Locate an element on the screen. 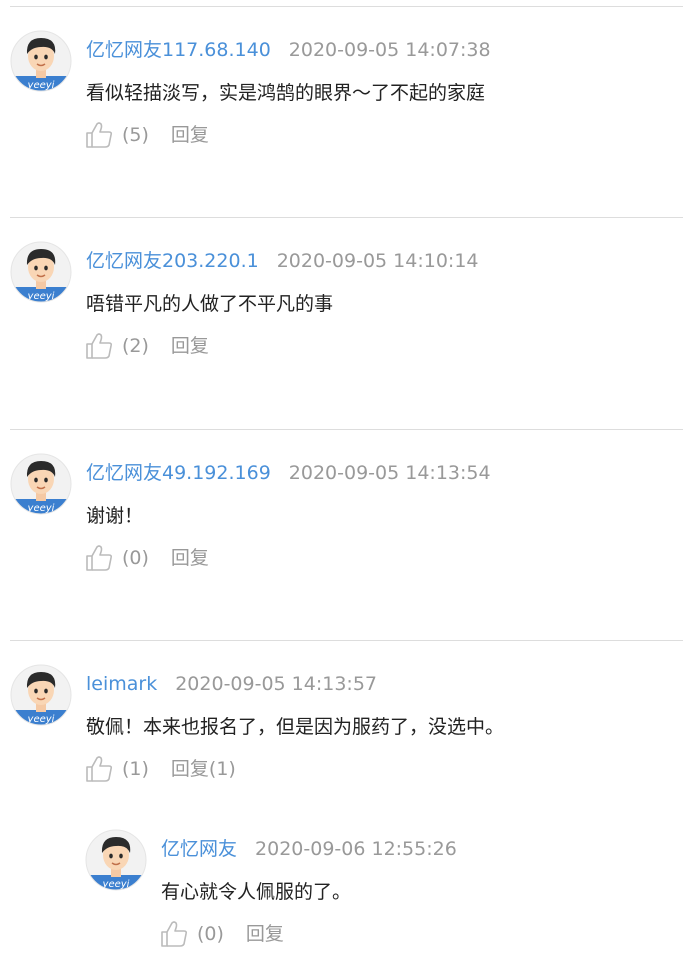  reply-button: 回复(1) is located at coordinates (203, 769).